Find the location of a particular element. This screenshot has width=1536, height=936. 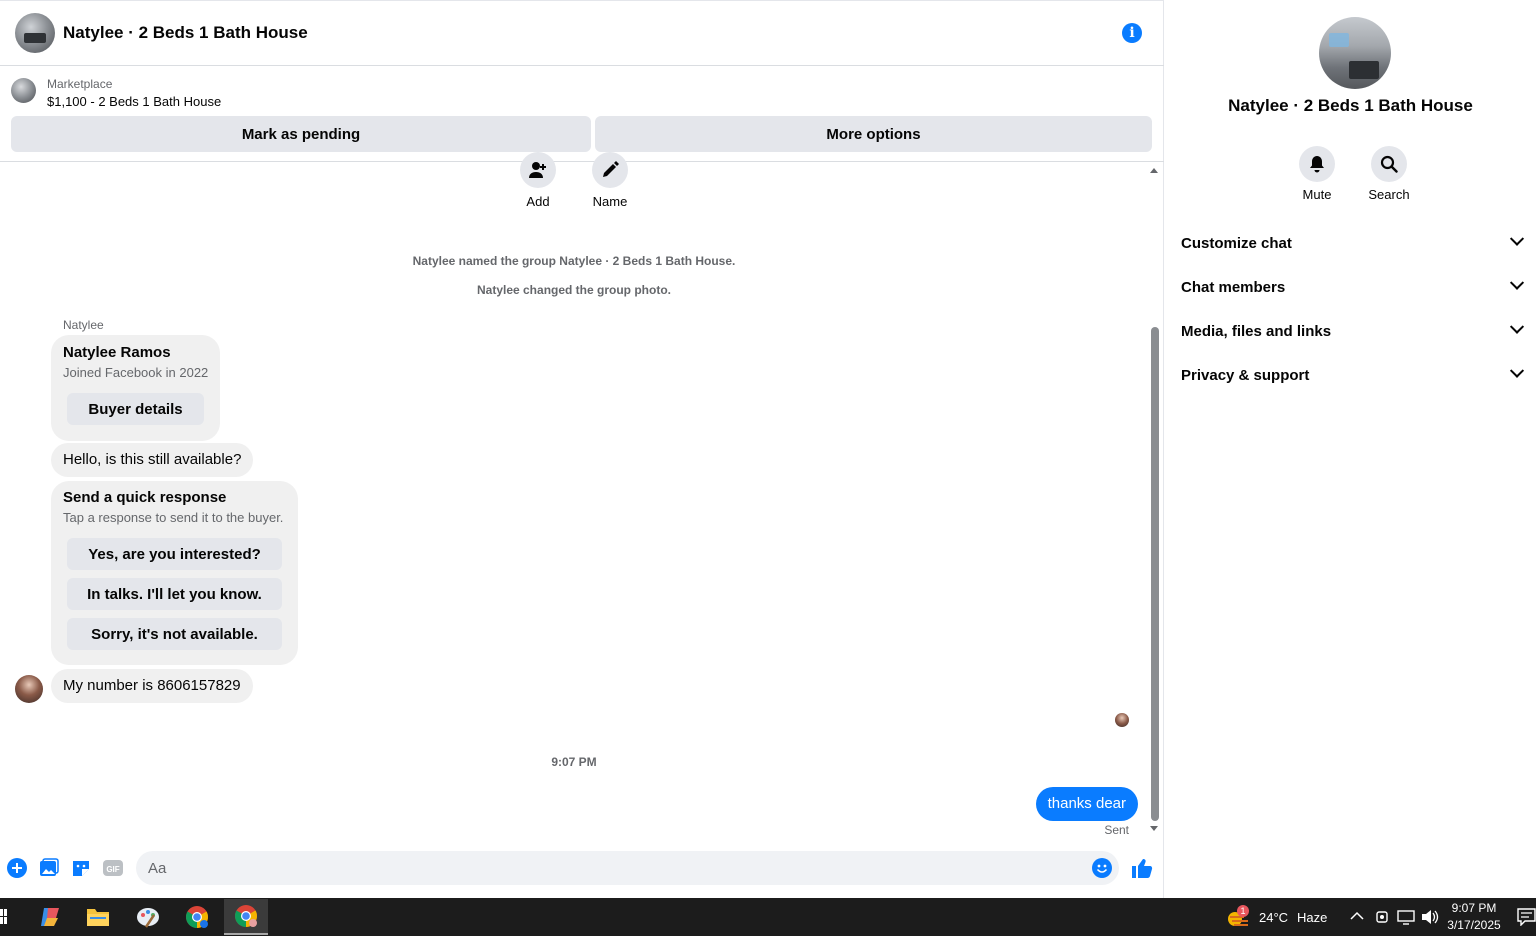

copilot-app is located at coordinates (50, 917).